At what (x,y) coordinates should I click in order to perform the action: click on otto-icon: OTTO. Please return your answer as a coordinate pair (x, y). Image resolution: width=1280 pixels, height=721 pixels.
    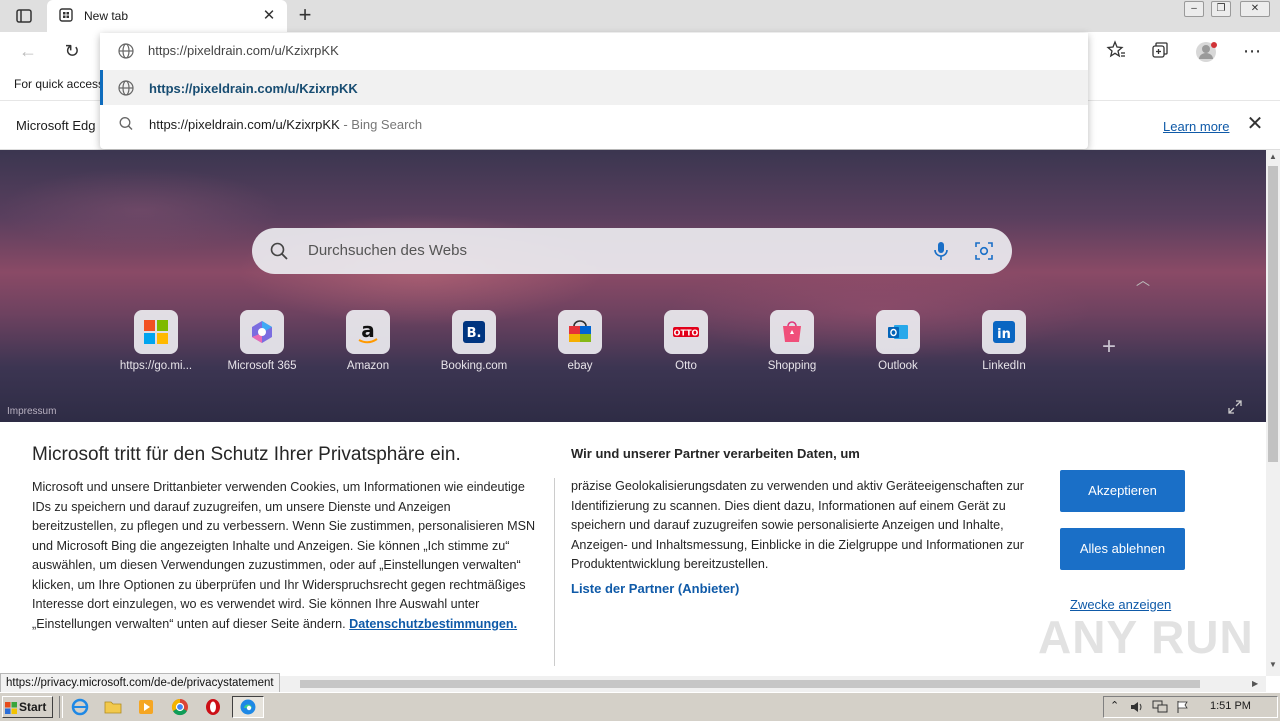
    Looking at the image, I should click on (686, 332).